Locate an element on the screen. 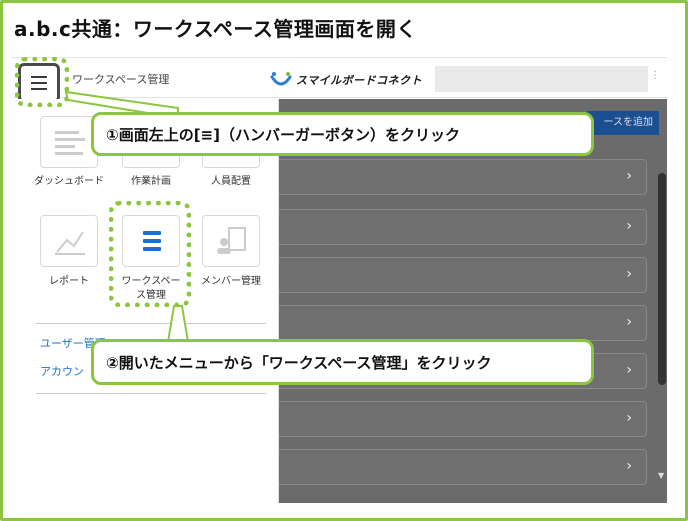 This screenshot has width=688, height=521. member-icon is located at coordinates (231, 240).